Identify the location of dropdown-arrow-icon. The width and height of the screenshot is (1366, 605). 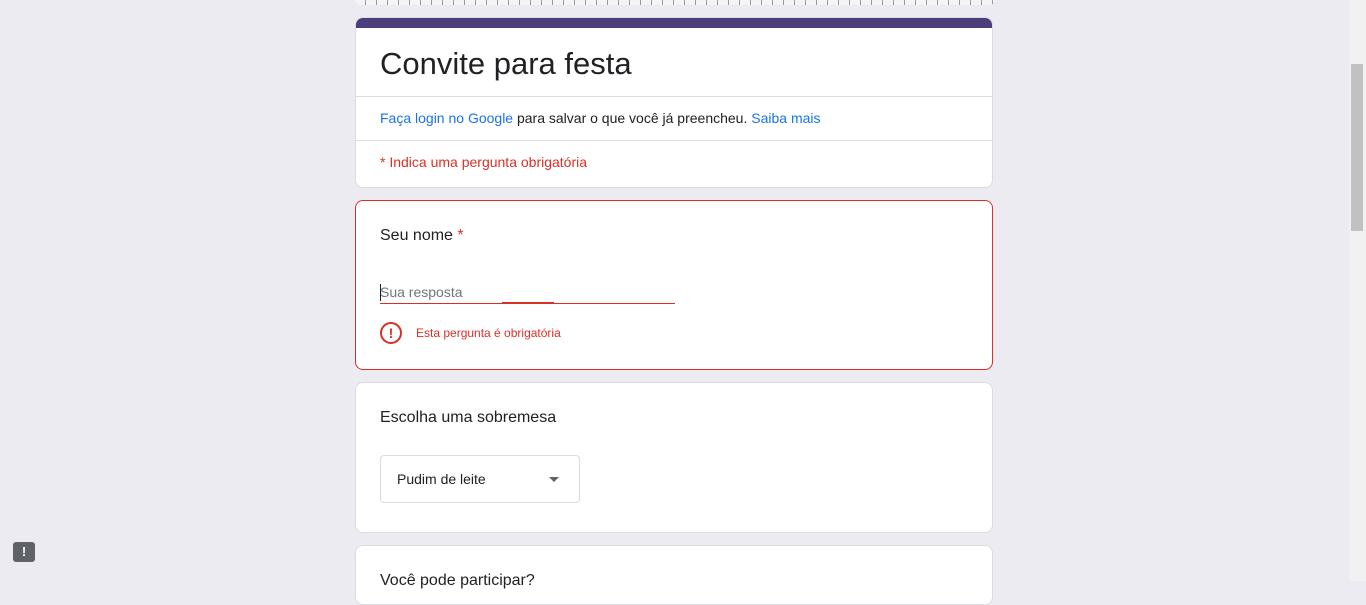
(554, 479).